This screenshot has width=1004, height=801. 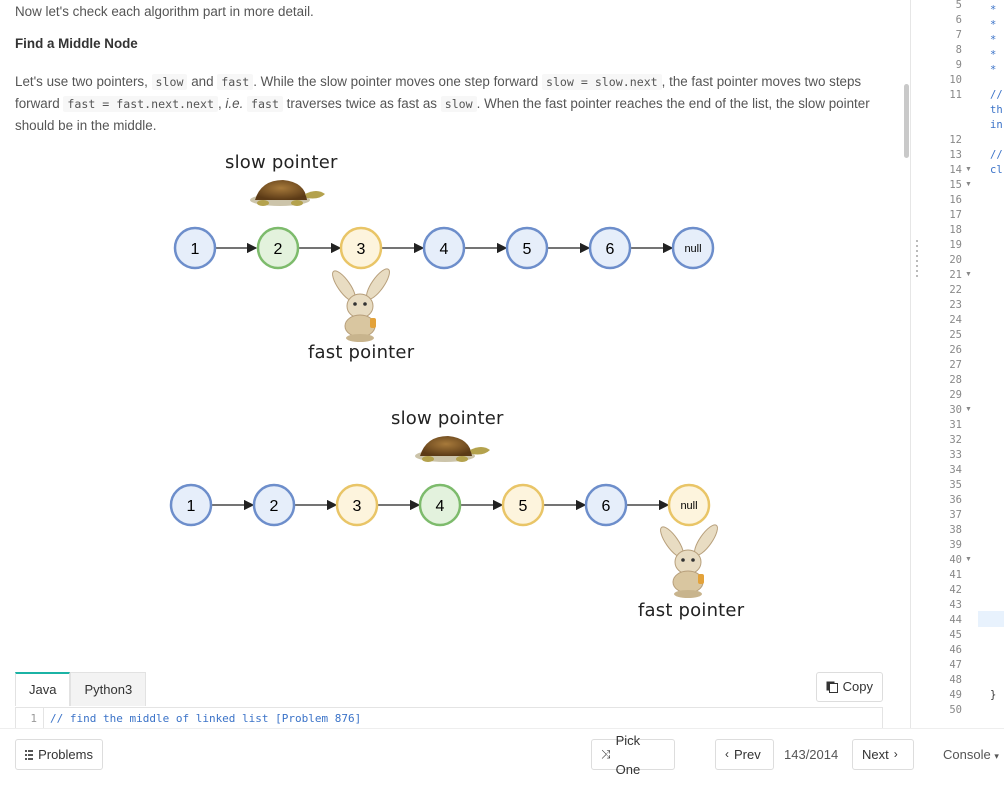 I want to click on line-number: 43, so click(x=955, y=605).